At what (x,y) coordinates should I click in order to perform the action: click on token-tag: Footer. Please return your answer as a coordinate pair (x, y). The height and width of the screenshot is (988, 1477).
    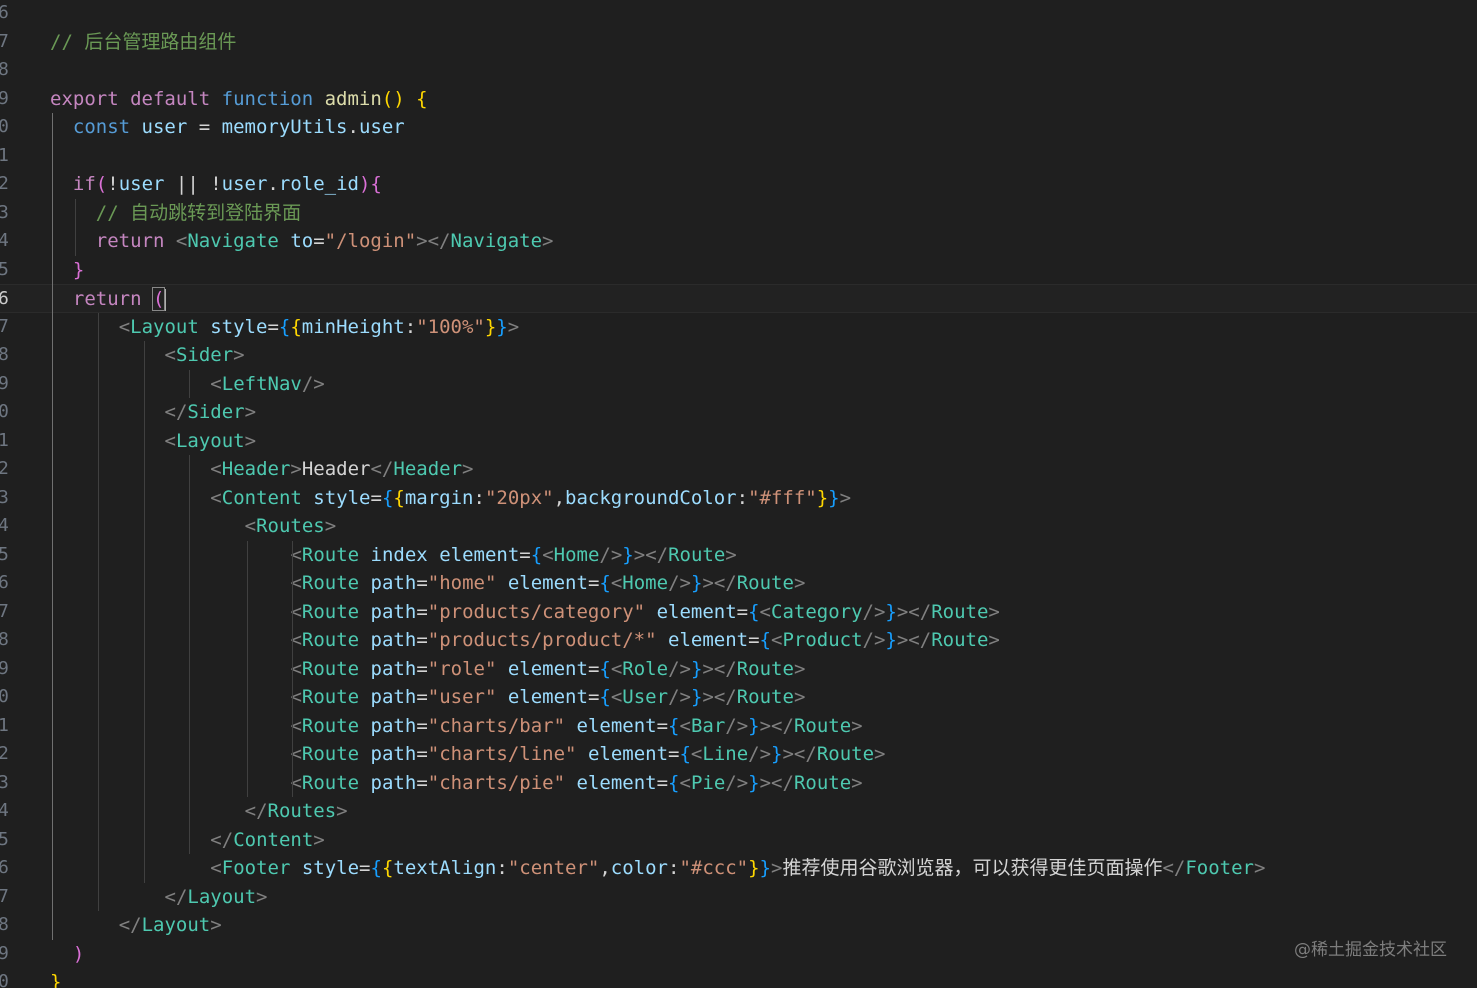
    Looking at the image, I should click on (1219, 868).